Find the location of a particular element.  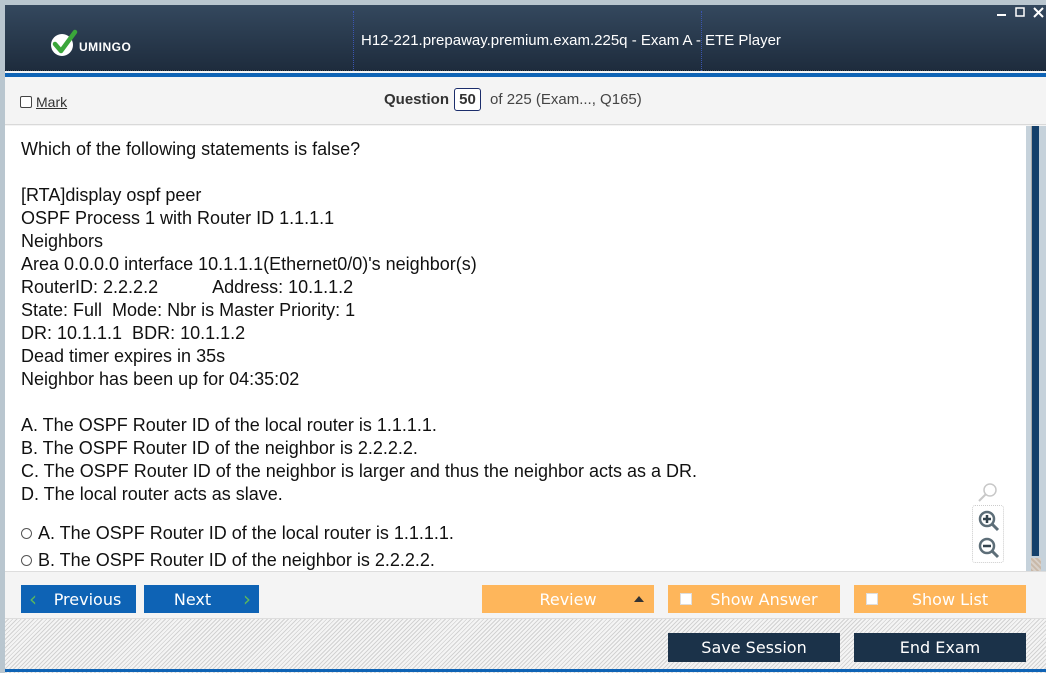

question-line: OSPF Process 1 with Router ID 1.1.1.1 is located at coordinates (178, 218).